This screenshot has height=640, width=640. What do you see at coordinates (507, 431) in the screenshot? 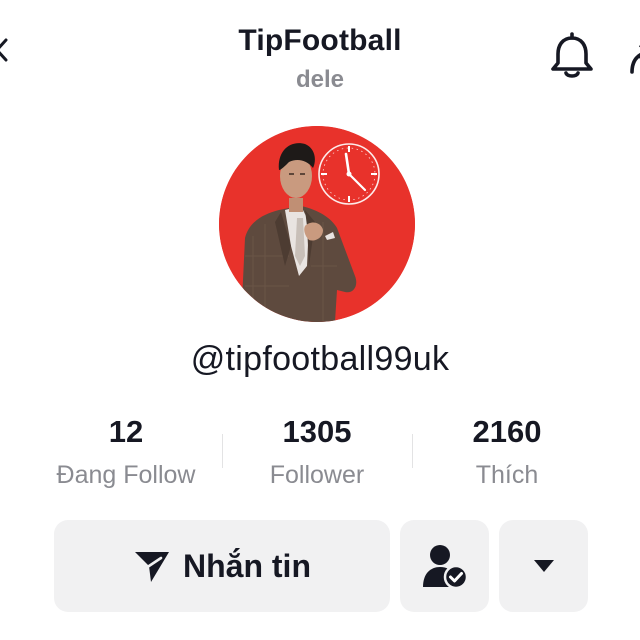
I see `stat-likes-value: 2160` at bounding box center [507, 431].